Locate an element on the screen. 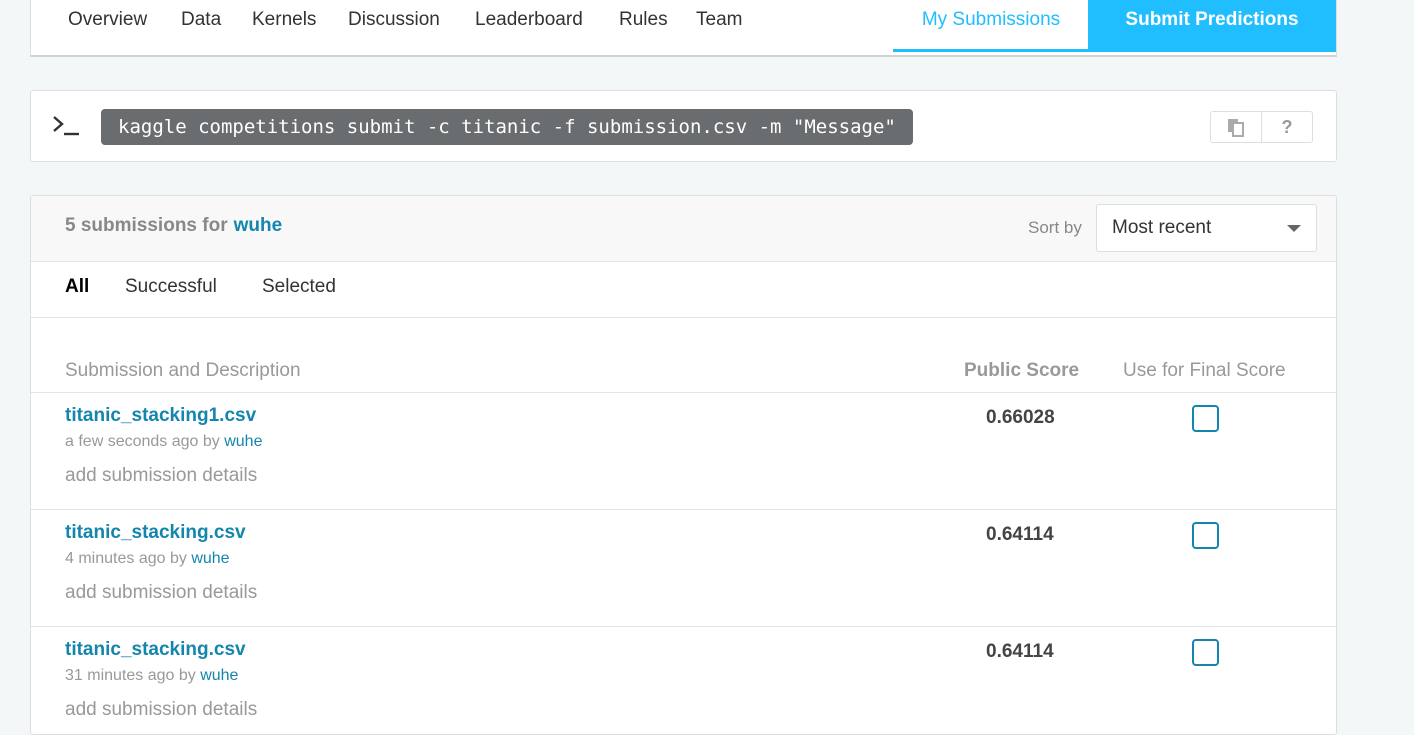 Image resolution: width=1414 pixels, height=735 pixels. tab-discussion: Discussion is located at coordinates (394, 26).